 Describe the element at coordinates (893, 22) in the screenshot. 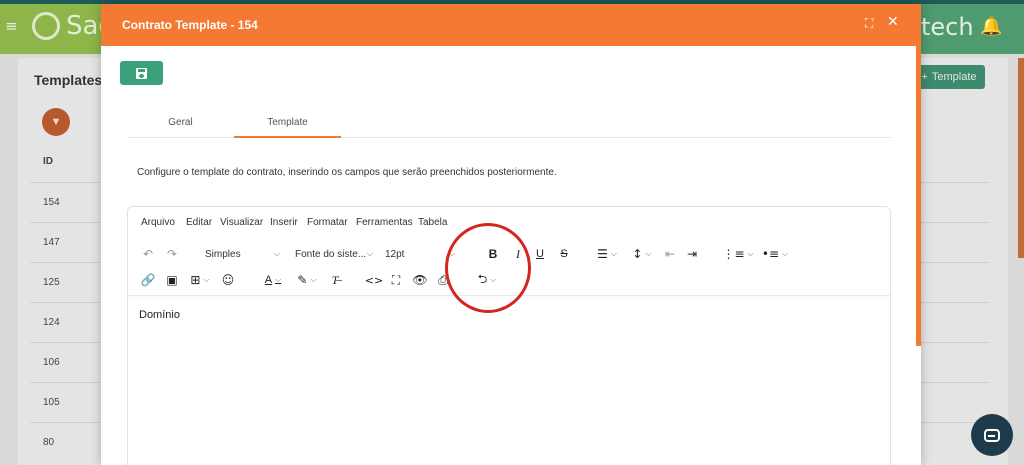

I see `close-icon: ✕` at that location.